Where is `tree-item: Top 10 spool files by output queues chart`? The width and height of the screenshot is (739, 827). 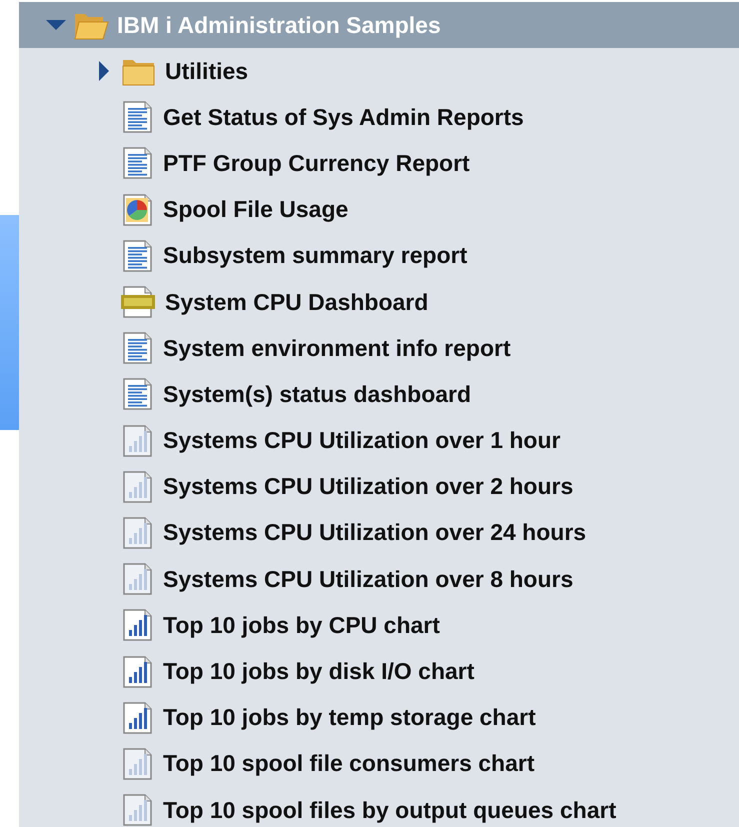 tree-item: Top 10 spool files by output queues chart is located at coordinates (379, 807).